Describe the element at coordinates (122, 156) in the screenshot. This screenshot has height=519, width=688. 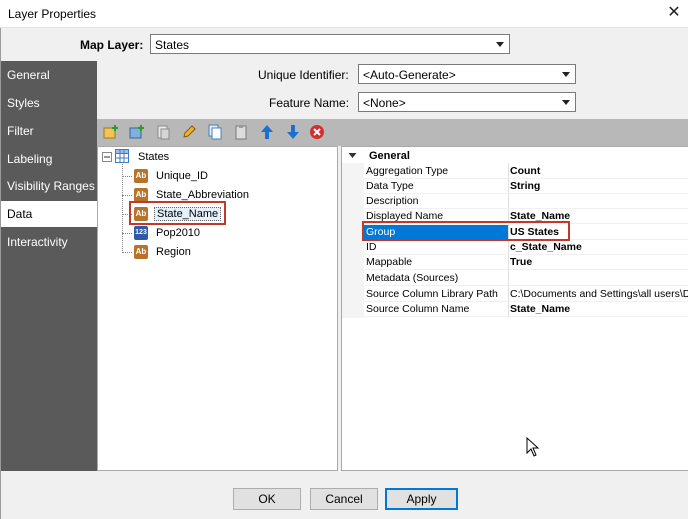
I see `table-icon` at that location.